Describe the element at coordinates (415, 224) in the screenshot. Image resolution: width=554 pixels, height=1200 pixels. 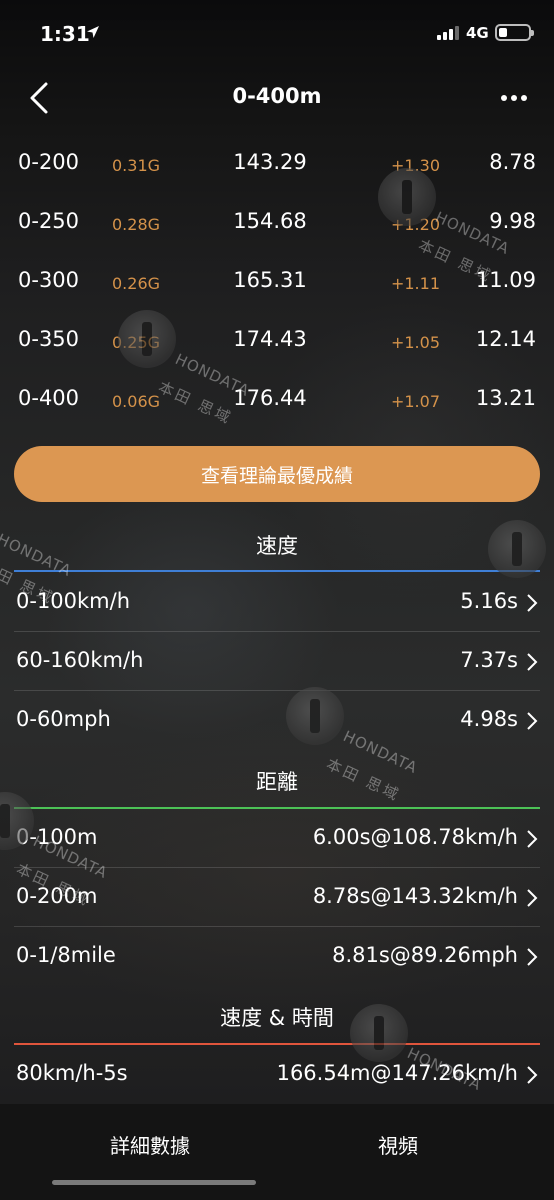
I see `split-delta: +1.20` at that location.